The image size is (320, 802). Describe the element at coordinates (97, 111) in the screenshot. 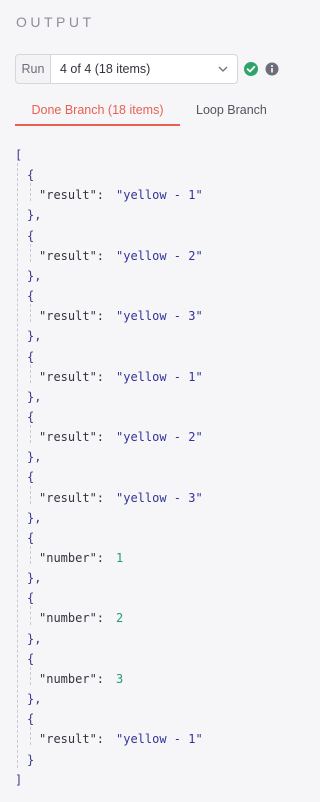

I see `tab-done-branch: Done Branch (18 items)` at that location.